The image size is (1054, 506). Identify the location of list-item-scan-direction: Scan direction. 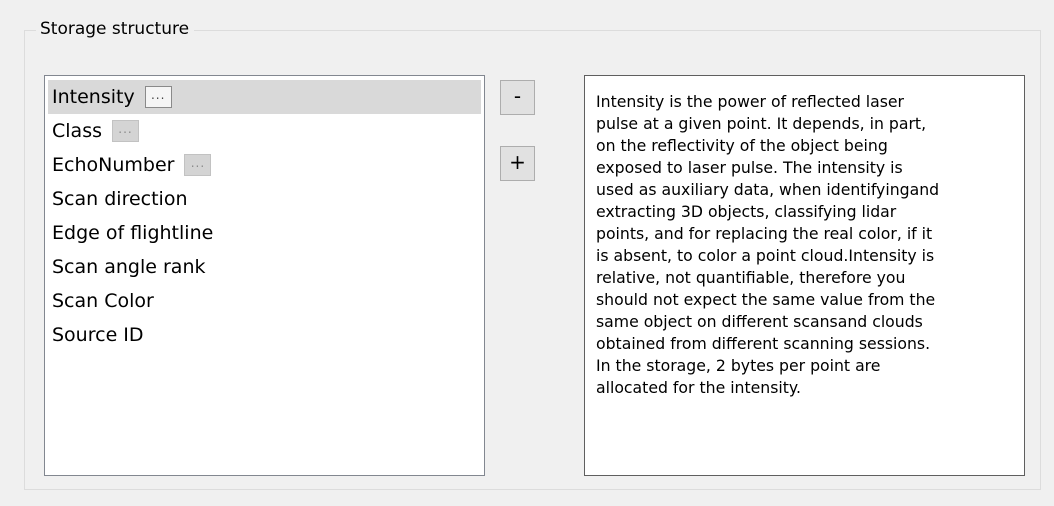
(264, 199).